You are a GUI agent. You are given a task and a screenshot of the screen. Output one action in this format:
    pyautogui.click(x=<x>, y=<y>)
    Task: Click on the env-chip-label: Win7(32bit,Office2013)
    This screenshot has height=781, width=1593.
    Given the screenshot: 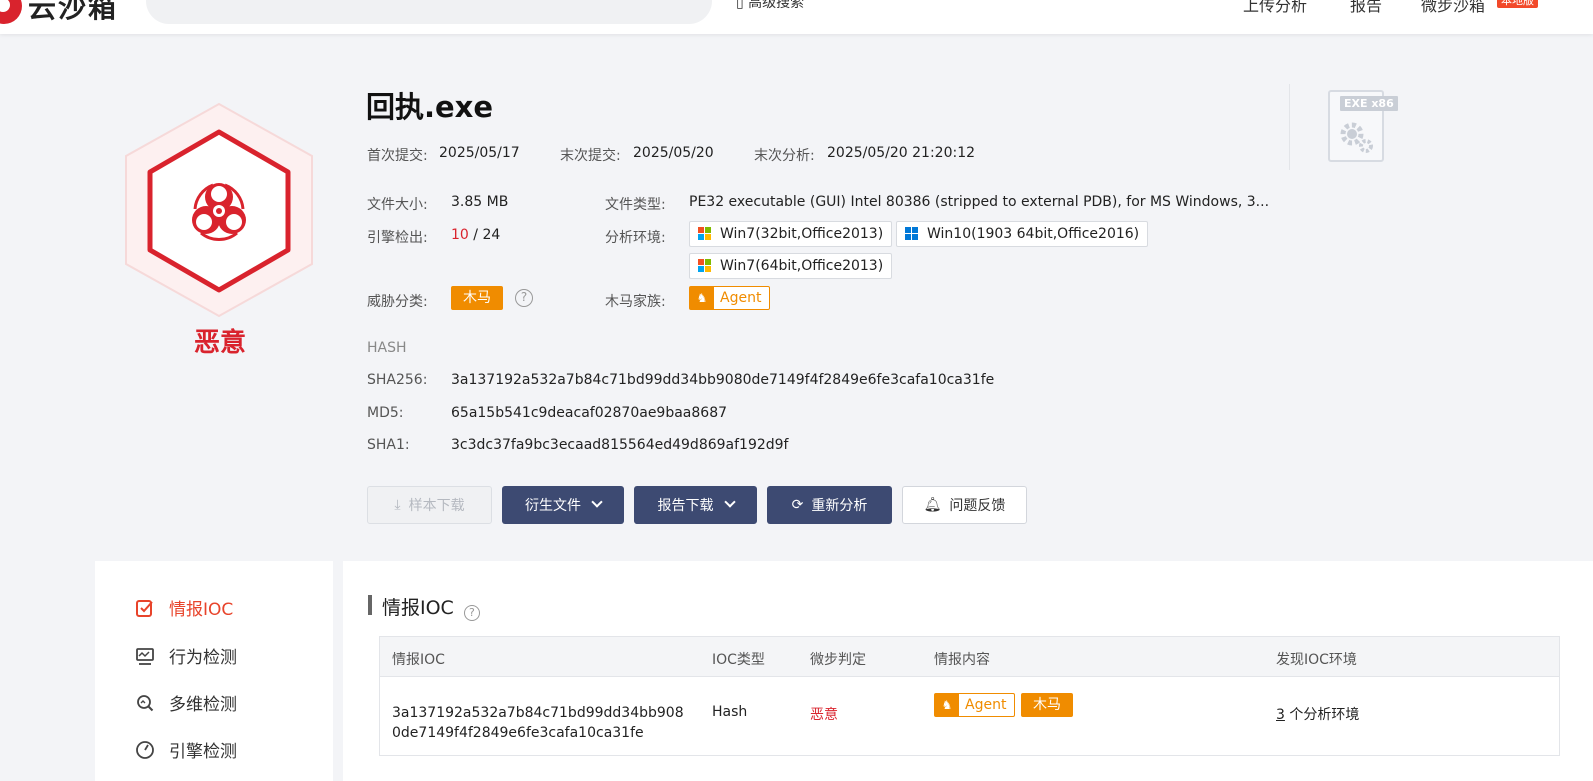 What is the action you would take?
    pyautogui.click(x=802, y=234)
    